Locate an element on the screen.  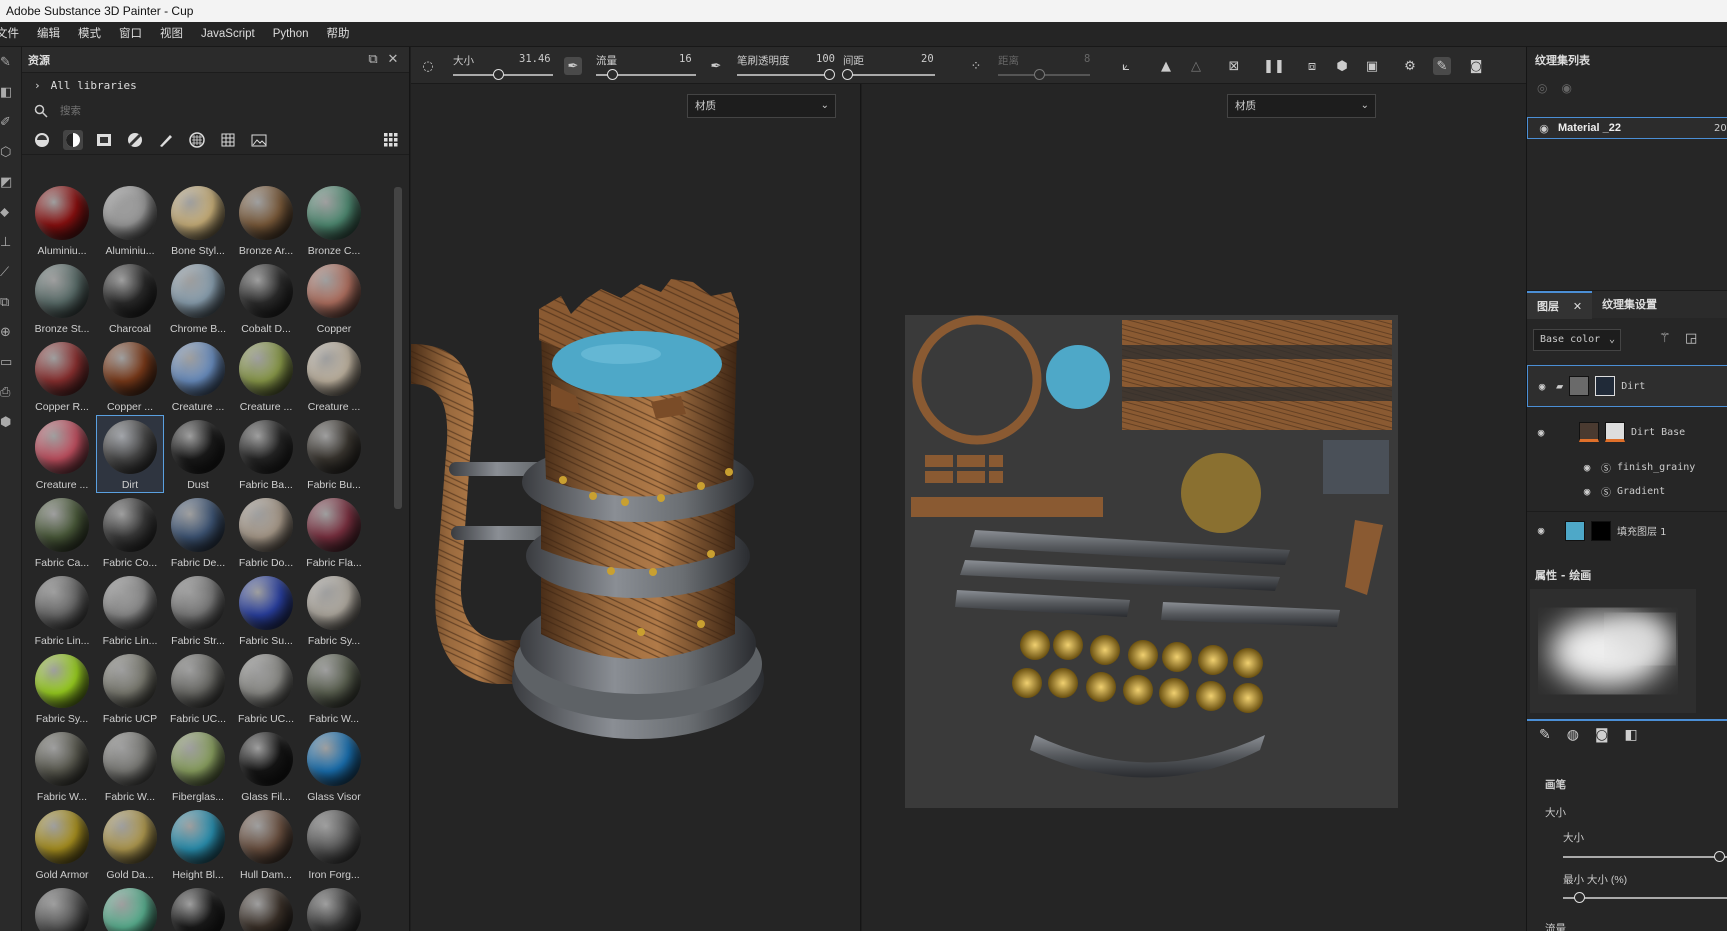
projection-tool-icon: ✐ is located at coordinates (11, 122).